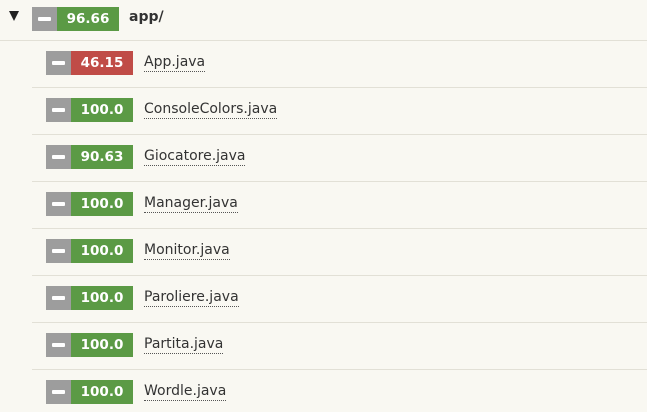 The image size is (647, 412). I want to click on file-row: 100.0 Manager.java, so click(339, 205).